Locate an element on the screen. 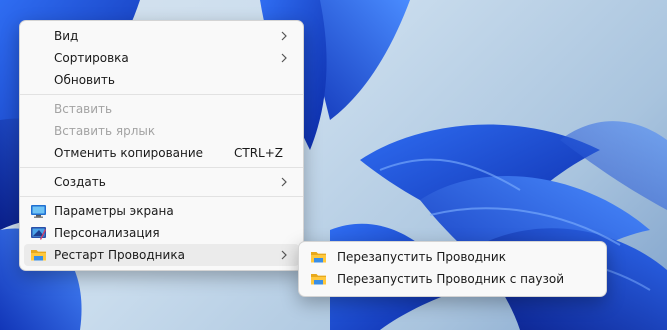 This screenshot has width=667, height=330. menu-item-label: Обновить is located at coordinates (84, 80).